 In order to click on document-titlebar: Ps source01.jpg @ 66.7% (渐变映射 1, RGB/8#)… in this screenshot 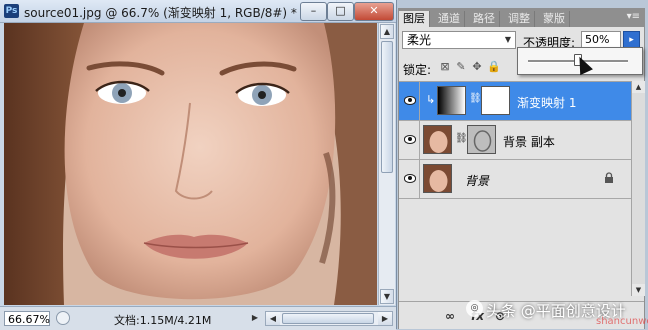, I will do `click(198, 11)`.